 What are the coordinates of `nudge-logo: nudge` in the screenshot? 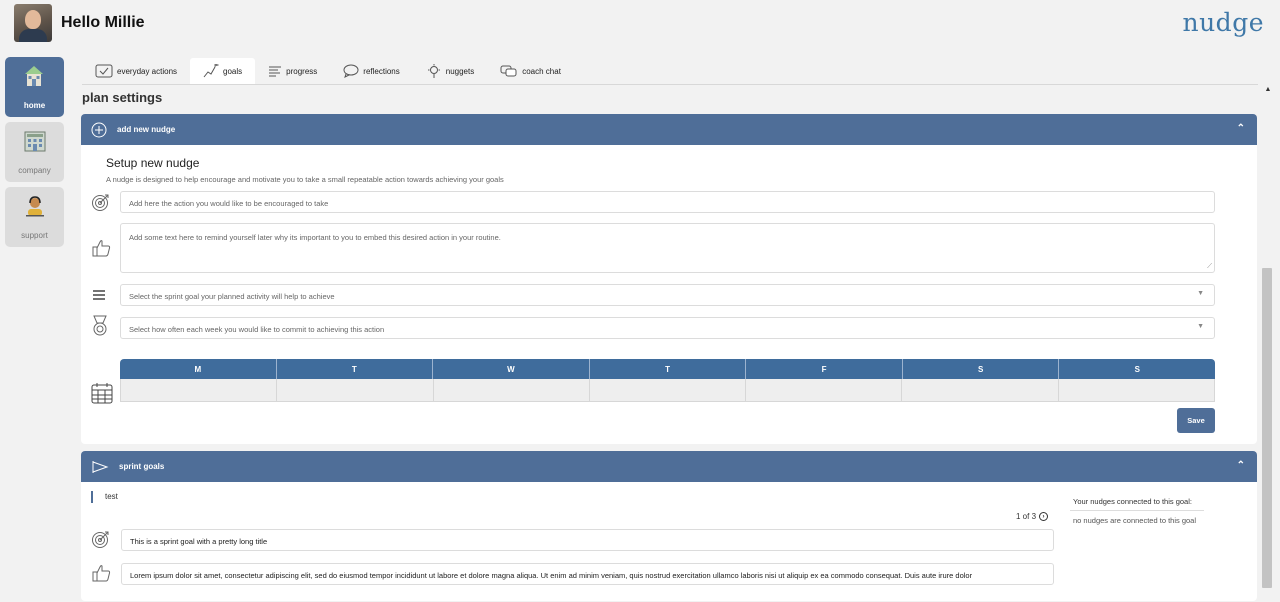 It's located at (1223, 22).